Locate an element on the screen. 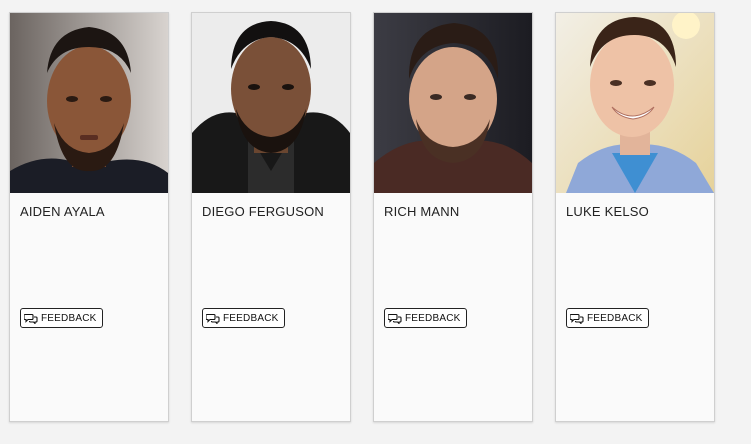 This screenshot has height=444, width=751. talent-name: LUKE KELSO is located at coordinates (607, 211).